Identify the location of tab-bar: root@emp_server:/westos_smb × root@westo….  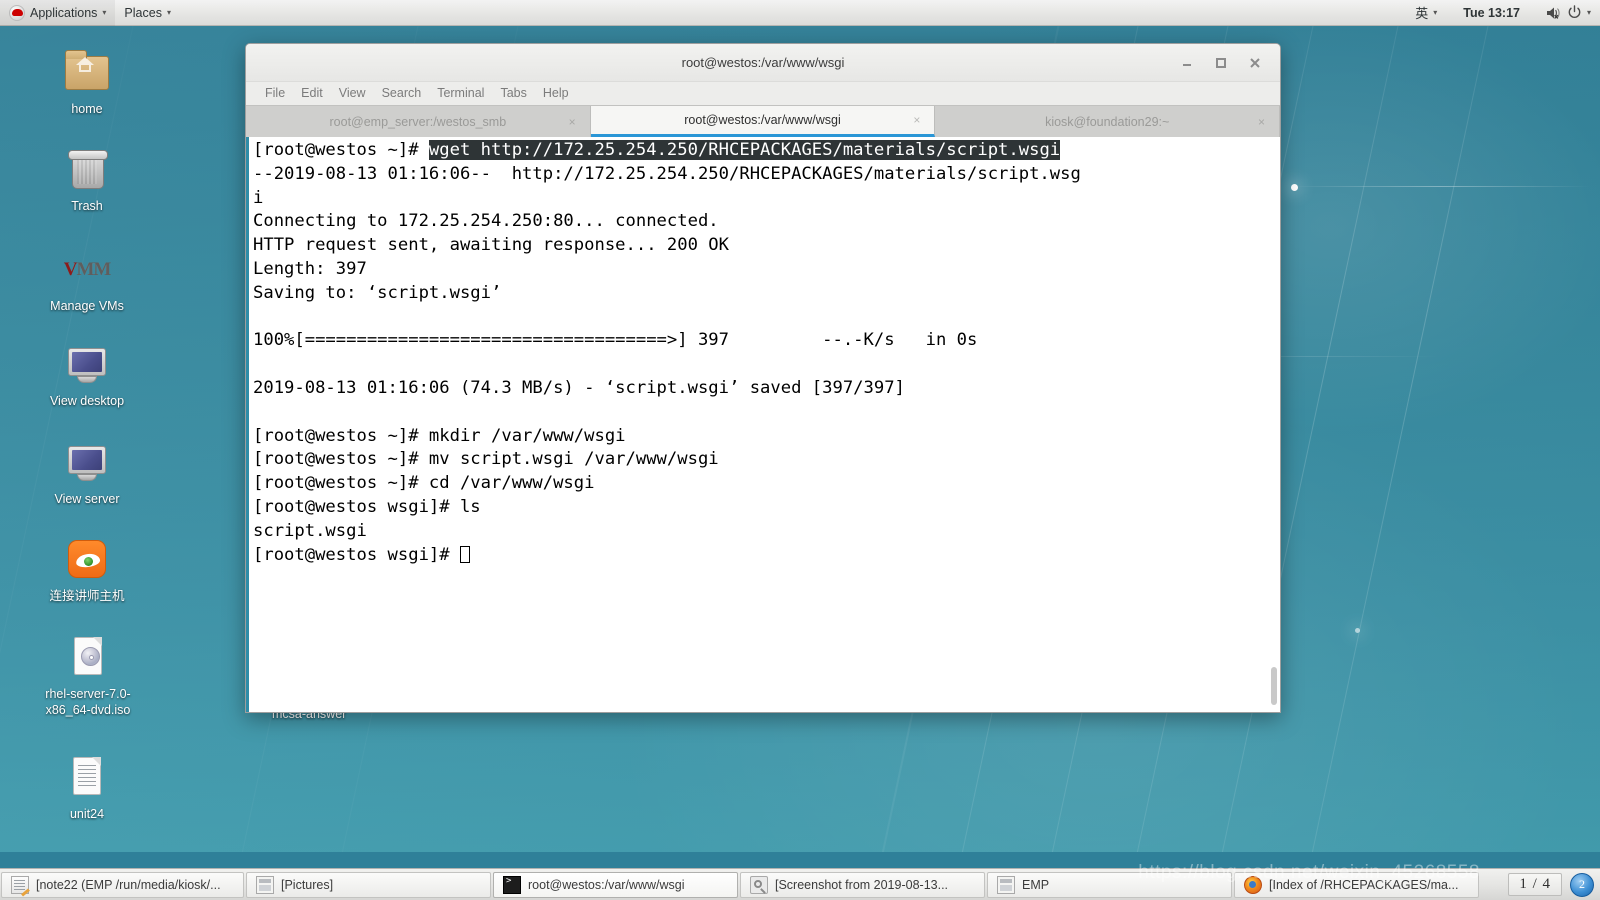
(763, 121).